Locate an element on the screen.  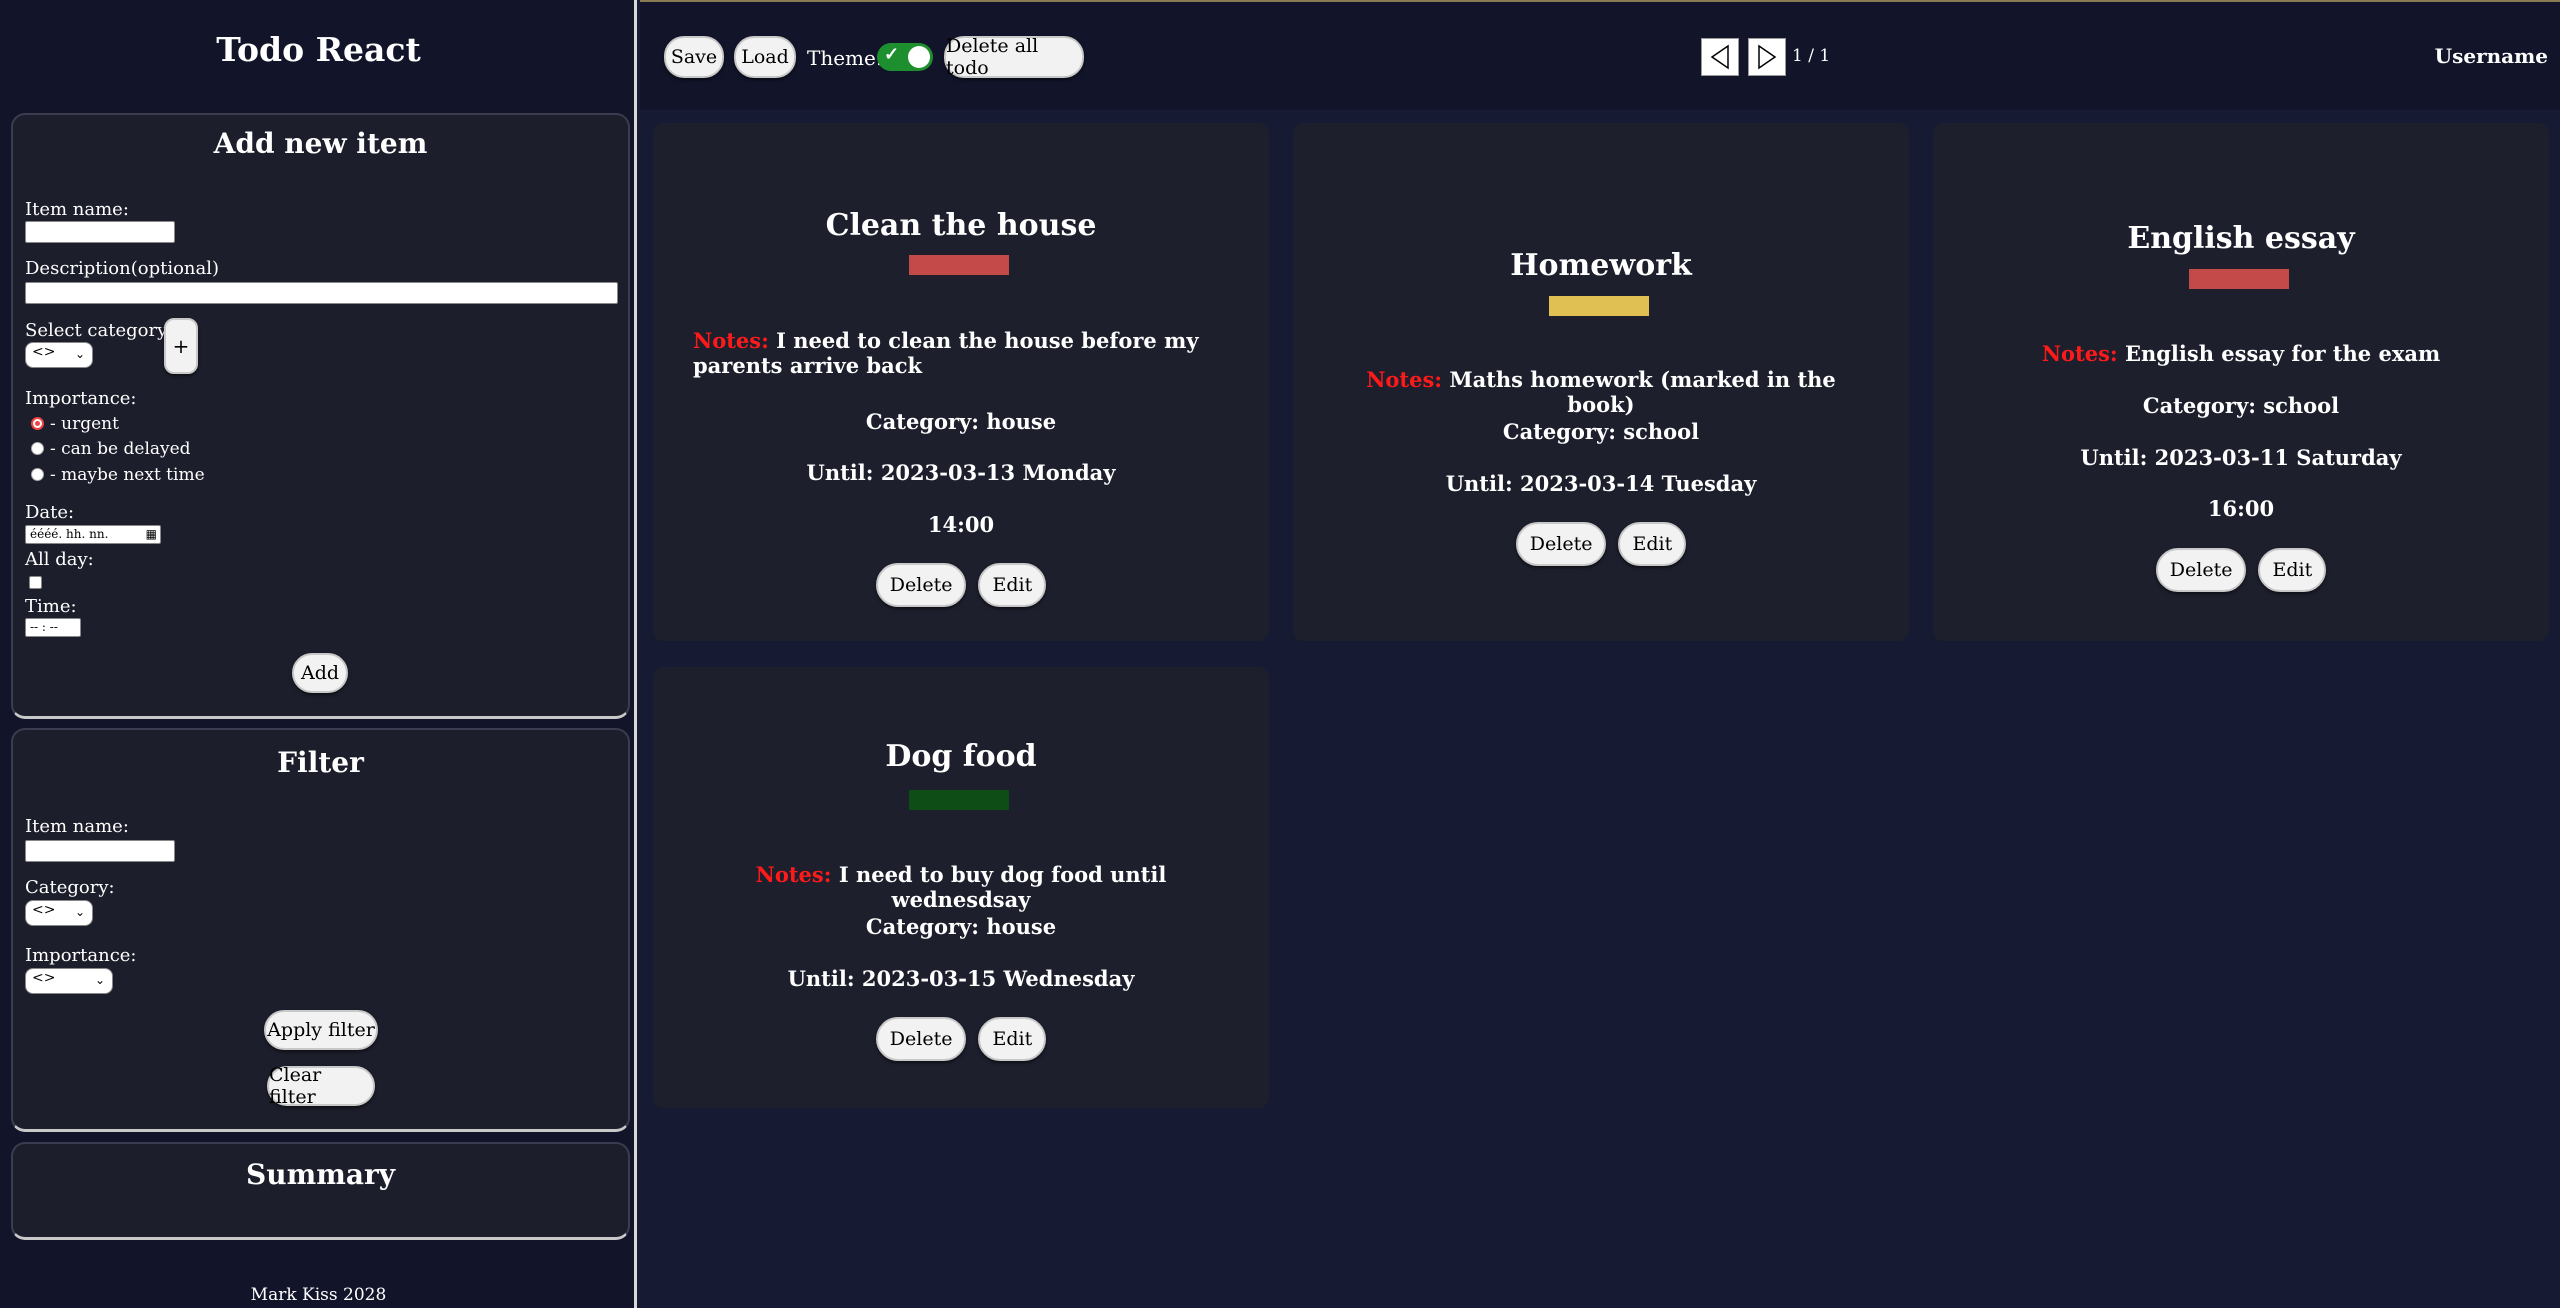
time-input: -- is located at coordinates (53, 627).